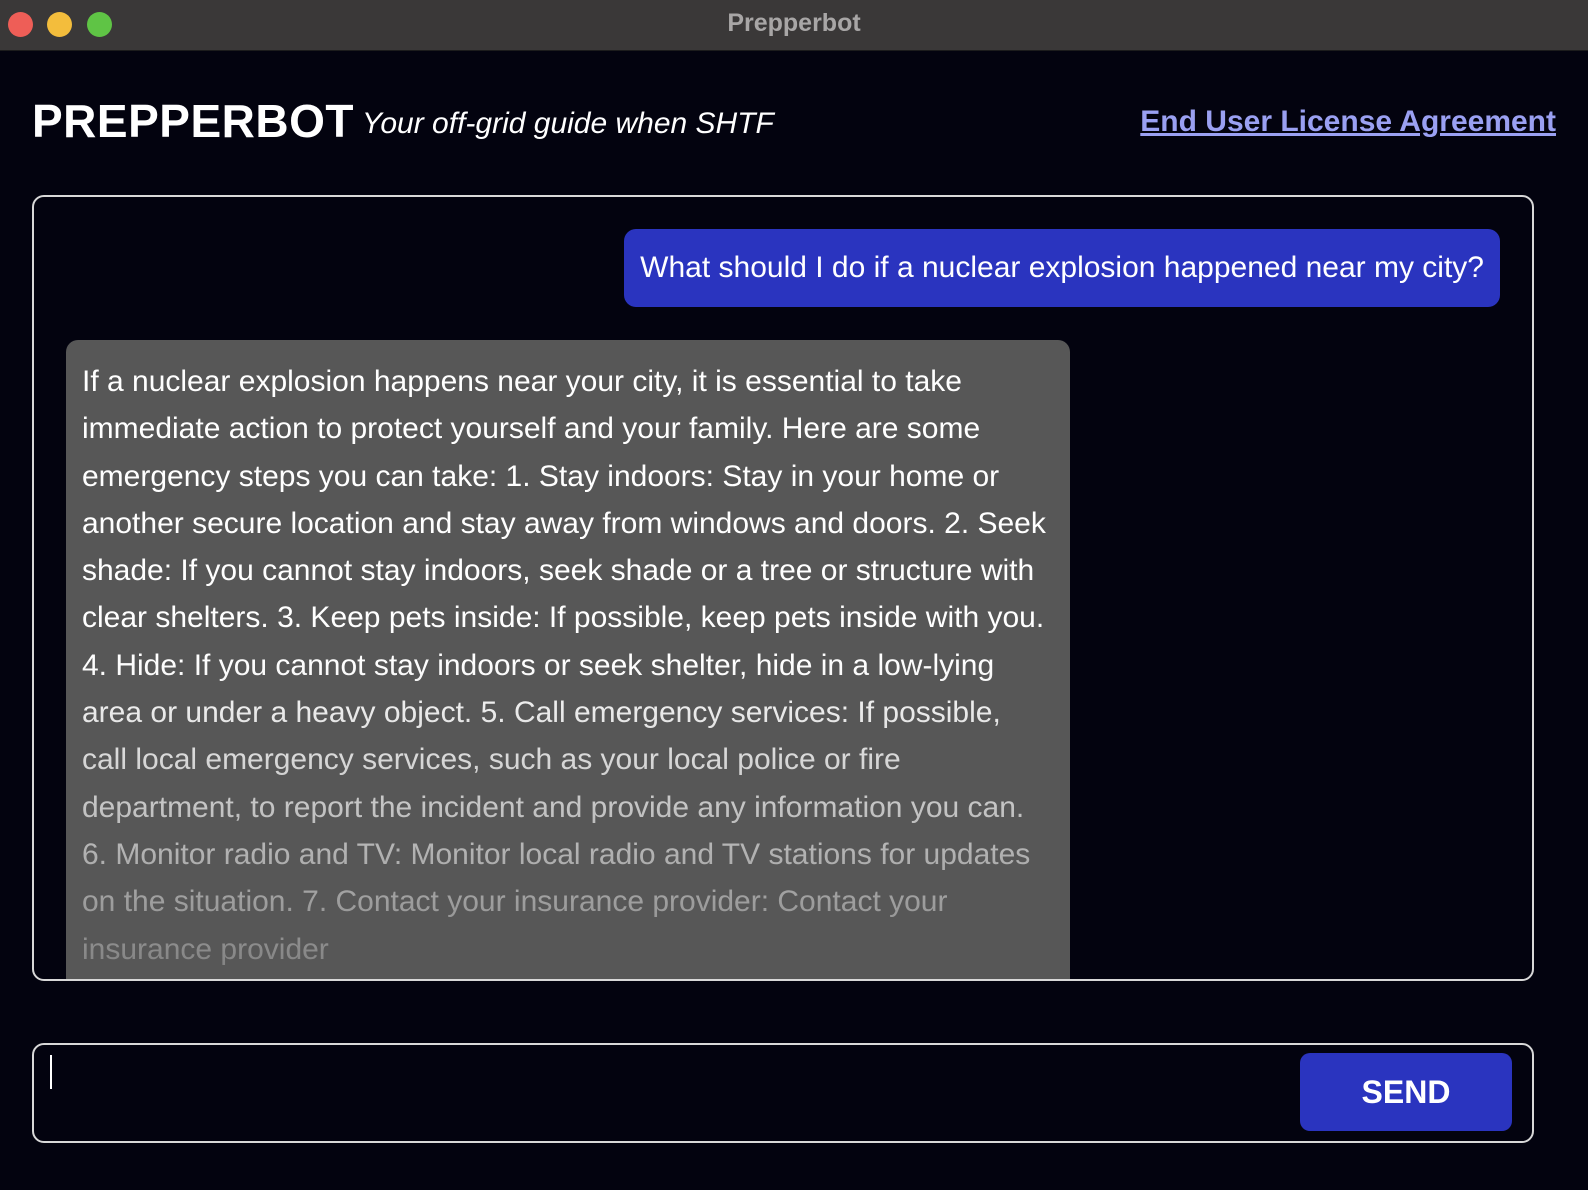 Image resolution: width=1588 pixels, height=1190 pixels. Describe the element at coordinates (51, 1072) in the screenshot. I see `text-caret` at that location.